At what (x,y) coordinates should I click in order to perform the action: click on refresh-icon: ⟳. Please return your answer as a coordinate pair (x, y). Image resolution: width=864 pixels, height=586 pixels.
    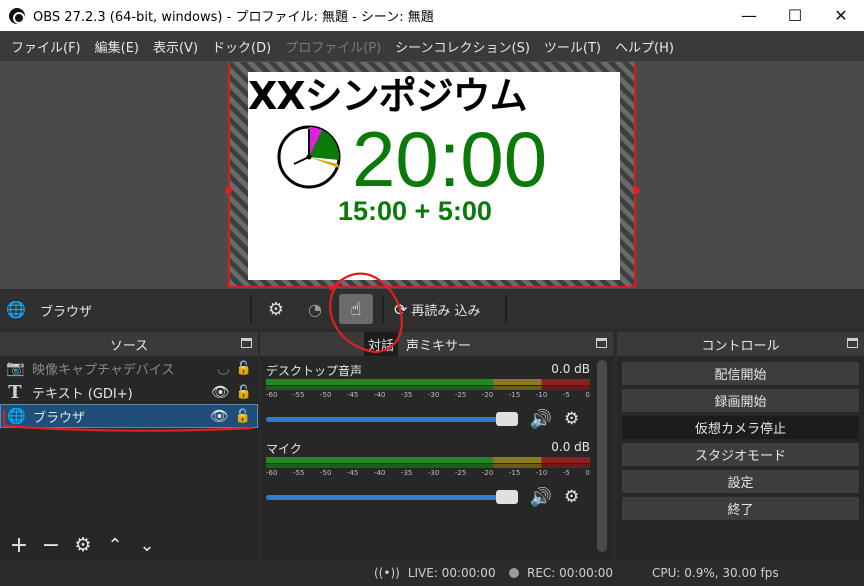
    Looking at the image, I should click on (401, 309).